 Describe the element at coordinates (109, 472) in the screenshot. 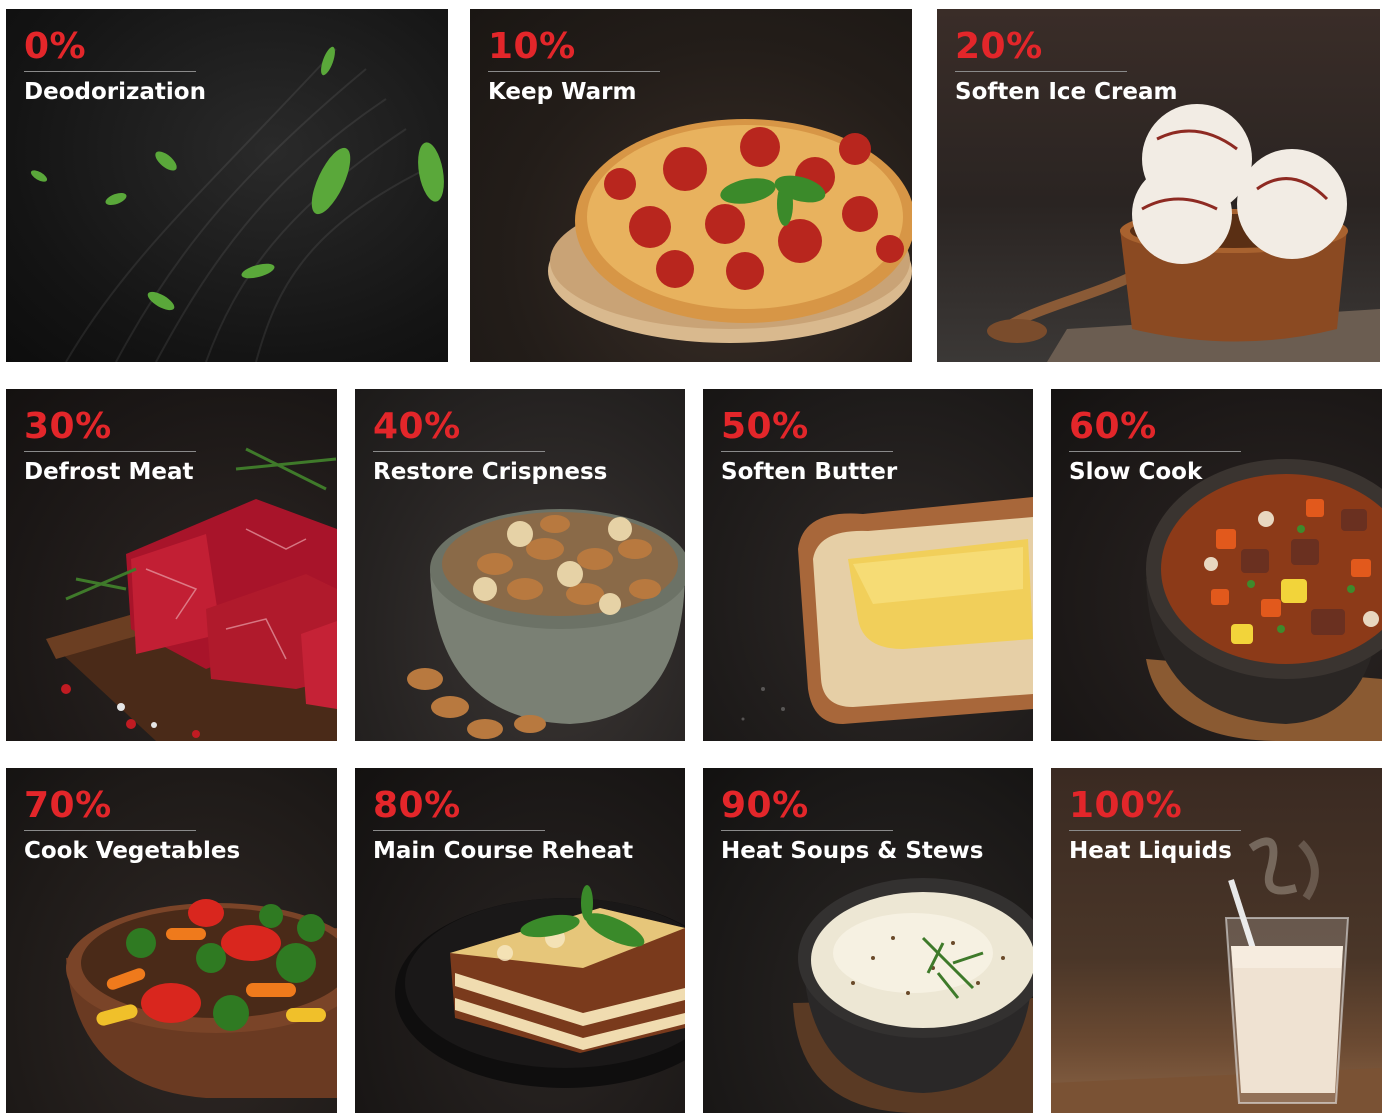

I see `mode-label: Defrost Meat` at that location.